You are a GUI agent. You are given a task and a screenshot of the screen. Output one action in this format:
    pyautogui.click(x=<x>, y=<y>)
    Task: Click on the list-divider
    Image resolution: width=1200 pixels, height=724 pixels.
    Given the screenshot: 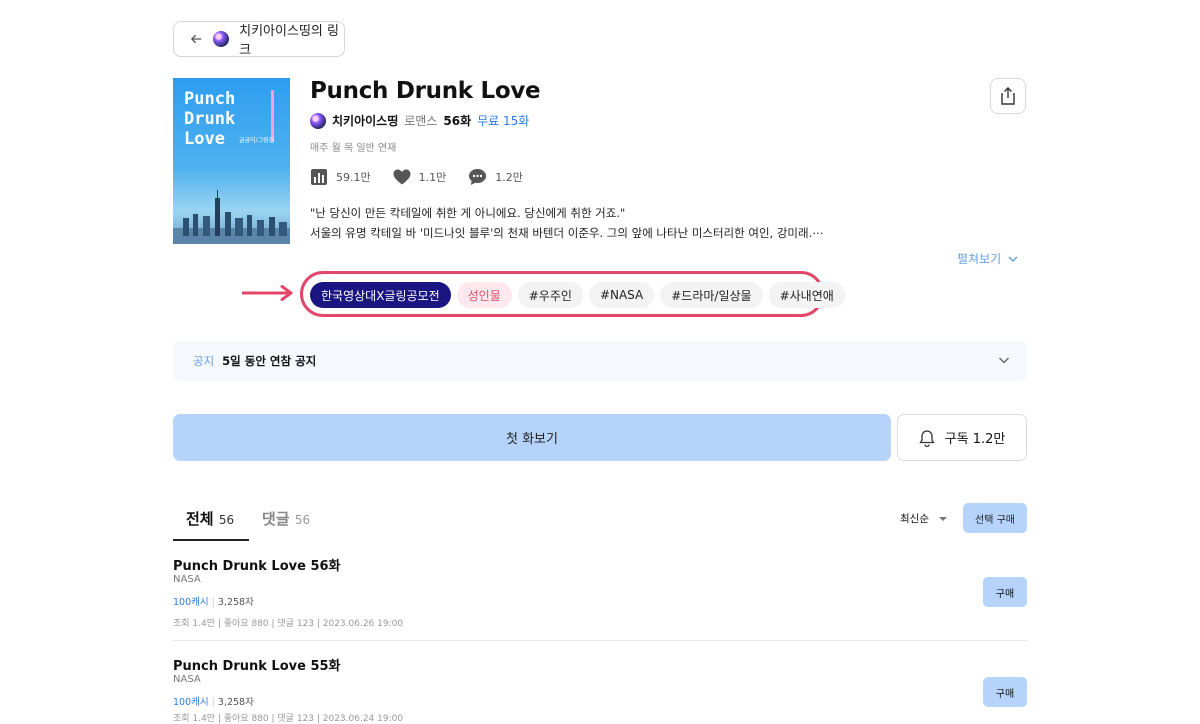 What is the action you would take?
    pyautogui.click(x=600, y=640)
    